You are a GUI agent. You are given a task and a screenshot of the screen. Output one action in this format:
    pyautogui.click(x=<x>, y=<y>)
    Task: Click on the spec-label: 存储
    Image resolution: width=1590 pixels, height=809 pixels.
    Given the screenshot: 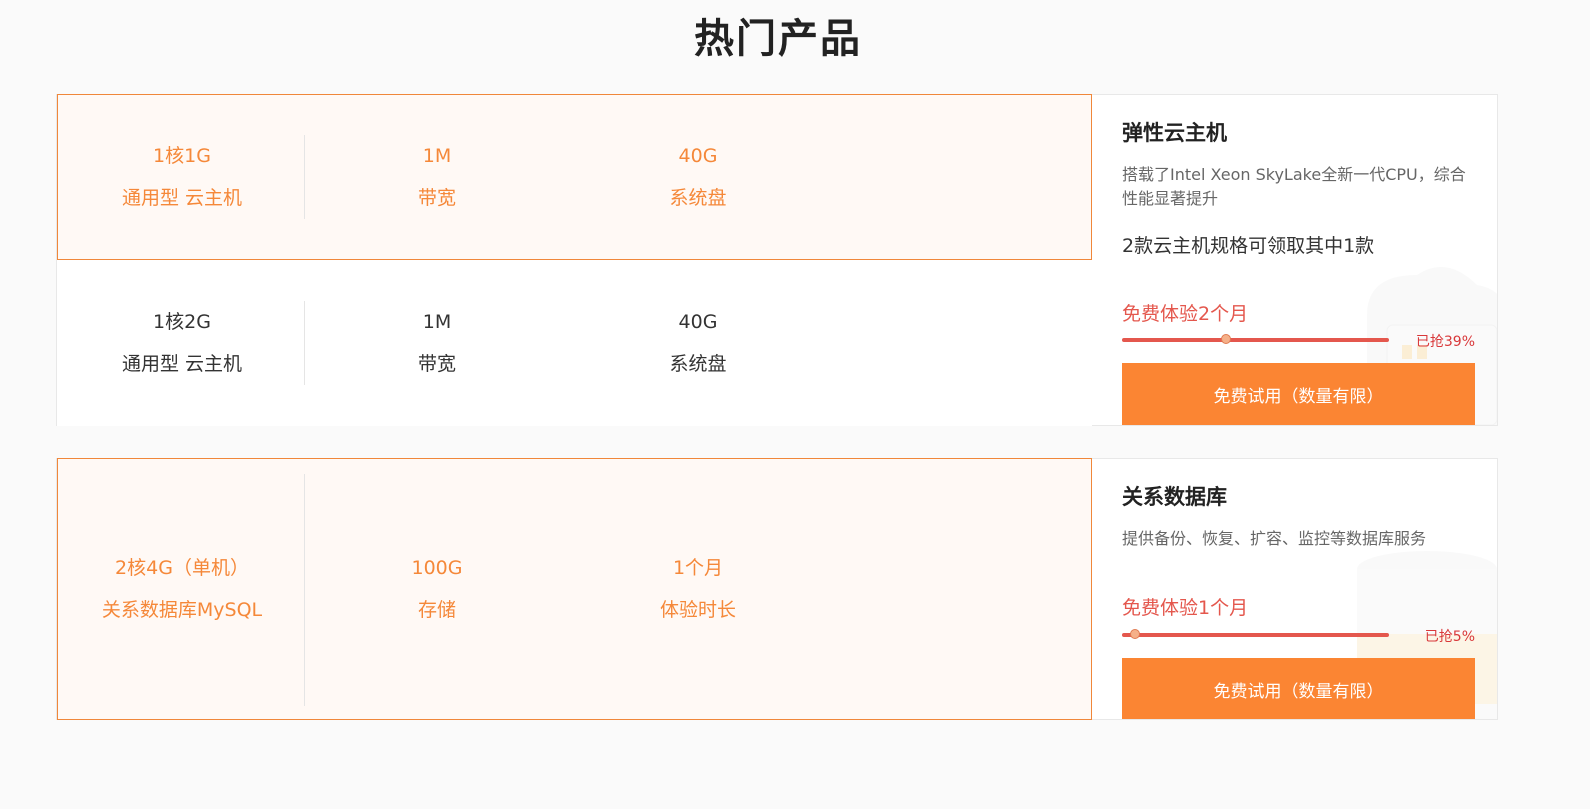 What is the action you would take?
    pyautogui.click(x=436, y=610)
    